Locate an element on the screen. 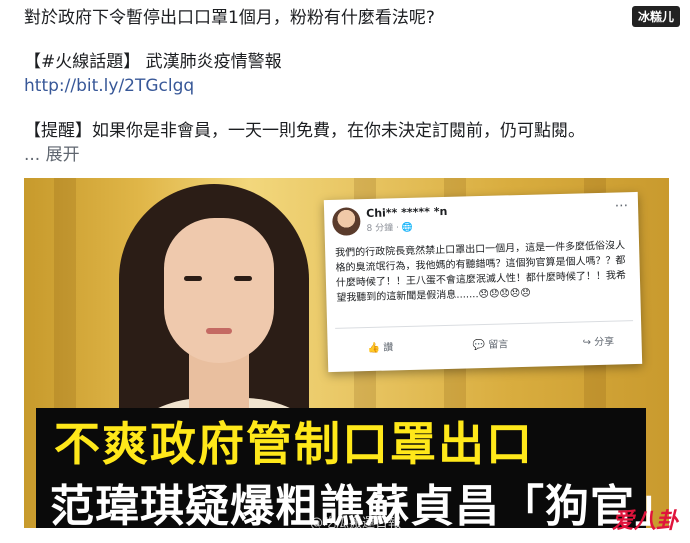 This screenshot has width=690, height=543. comment-label: 留言 is located at coordinates (498, 345).